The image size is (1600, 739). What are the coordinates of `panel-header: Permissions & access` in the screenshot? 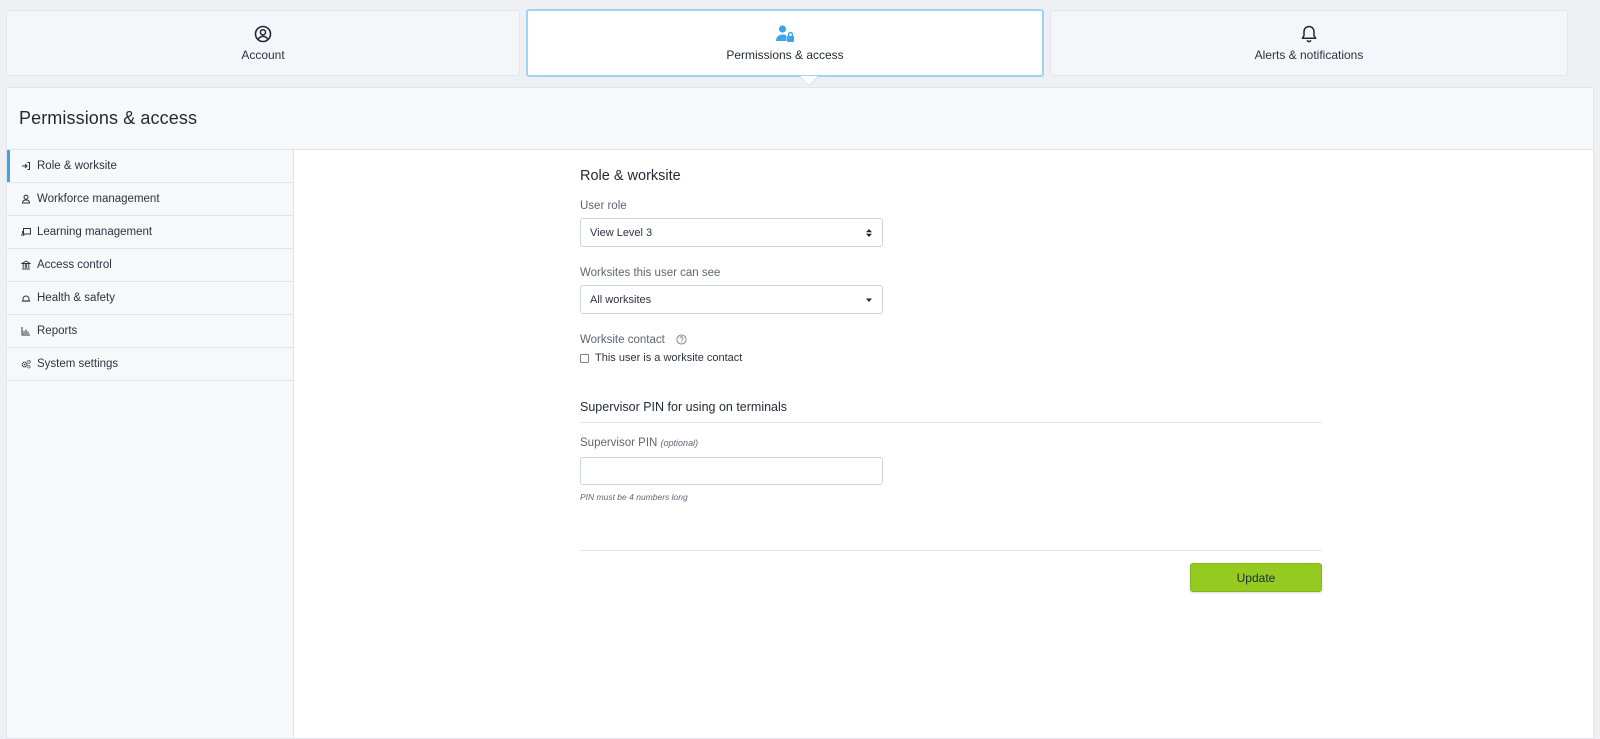 It's located at (800, 119).